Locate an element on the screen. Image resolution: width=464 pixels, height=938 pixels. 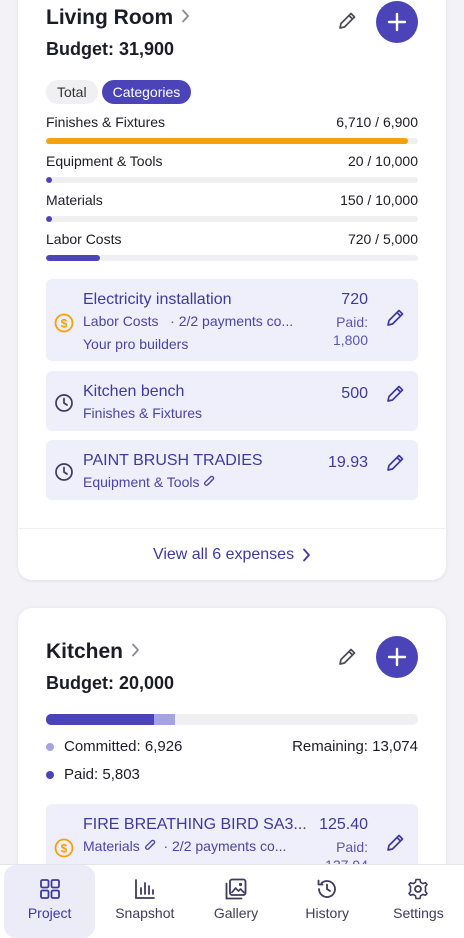
tab-settings: Settings is located at coordinates (418, 901).